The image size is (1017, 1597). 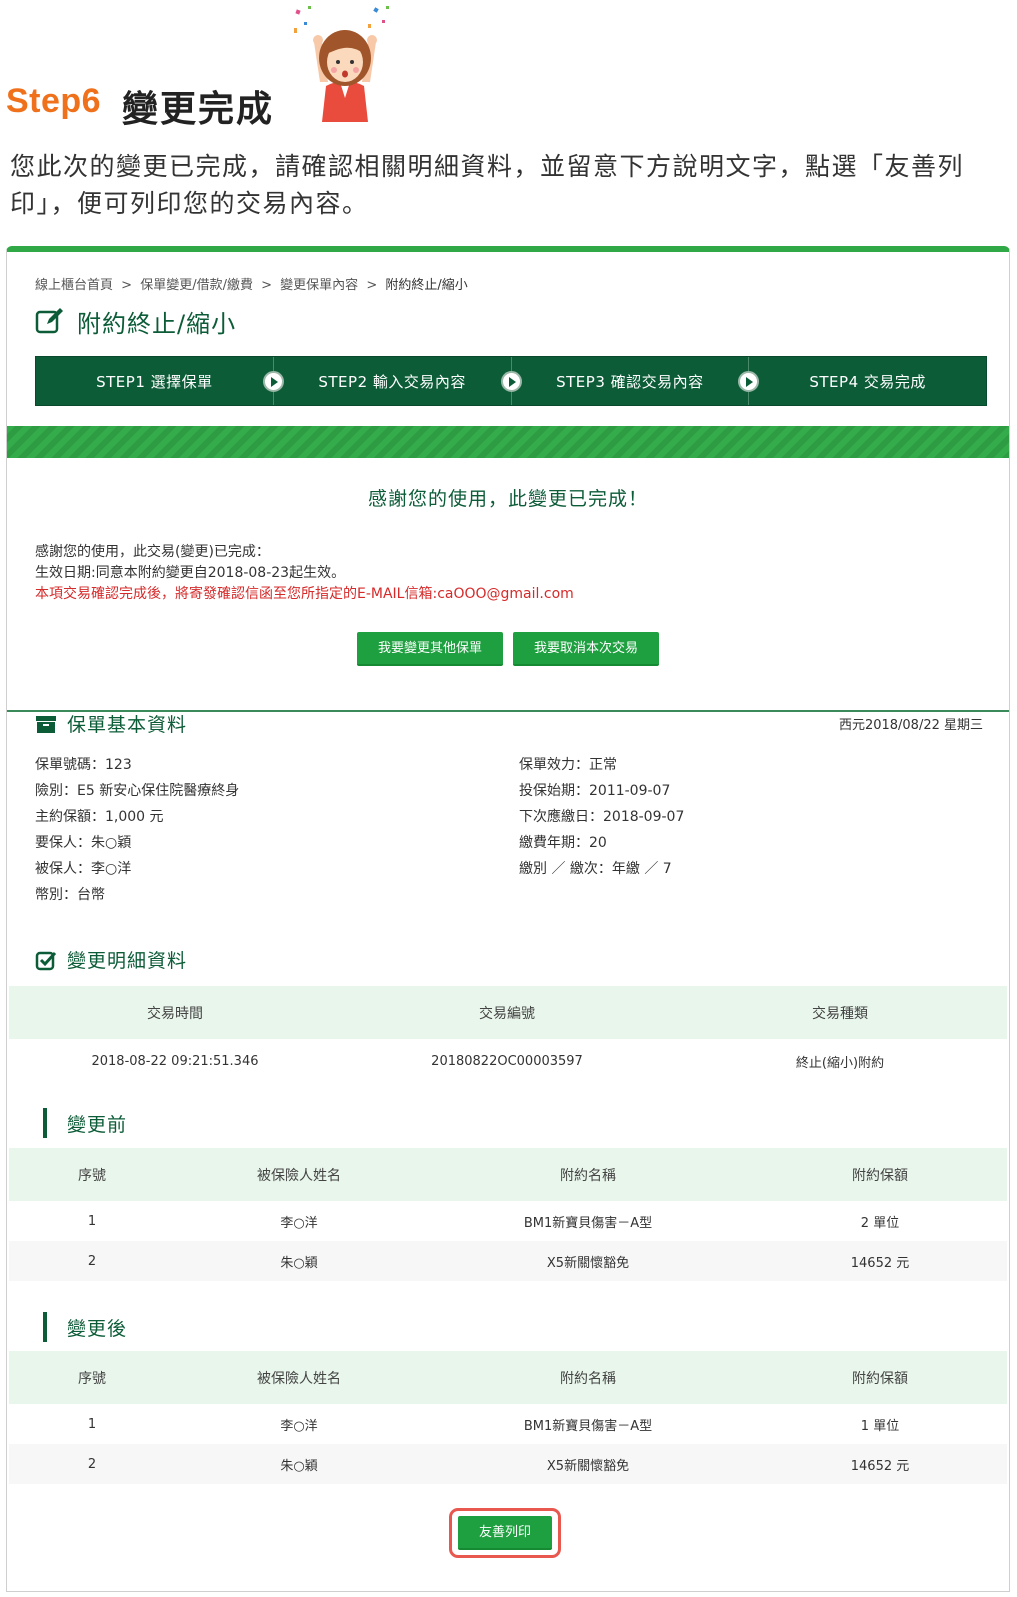 What do you see at coordinates (508, 649) in the screenshot?
I see `action-buttons: 我要變更其他保單 我要取消本次交易` at bounding box center [508, 649].